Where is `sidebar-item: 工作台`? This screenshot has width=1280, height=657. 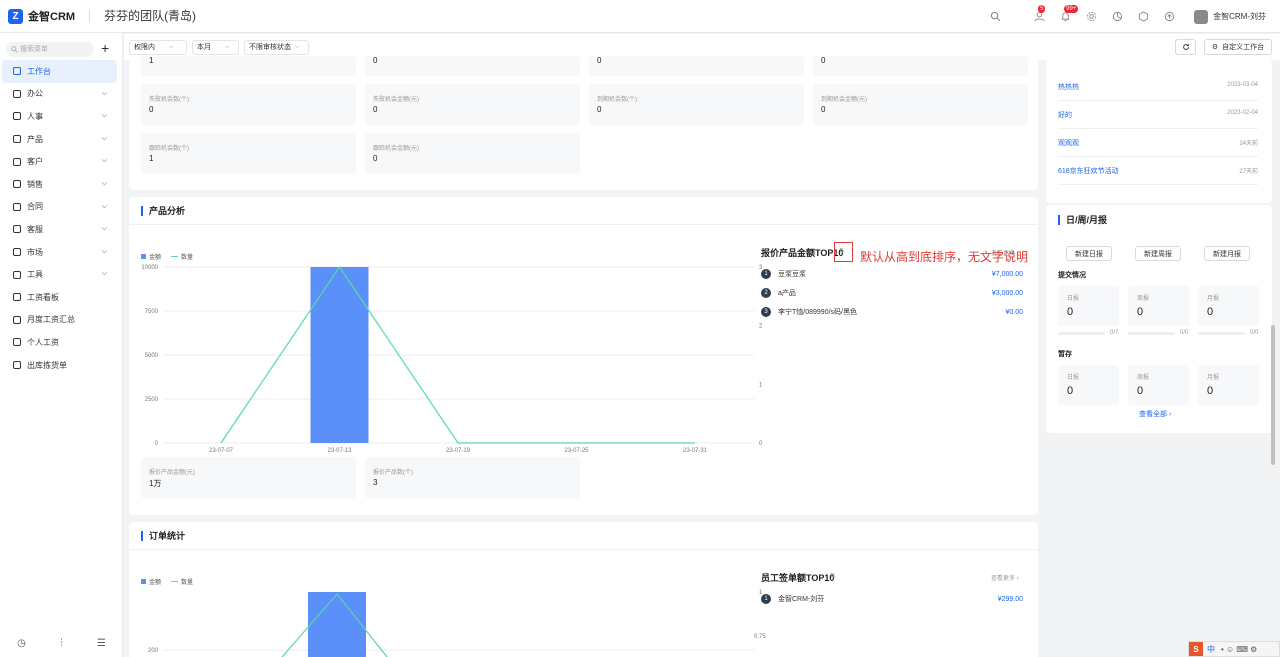 sidebar-item: 工作台 is located at coordinates (59, 71).